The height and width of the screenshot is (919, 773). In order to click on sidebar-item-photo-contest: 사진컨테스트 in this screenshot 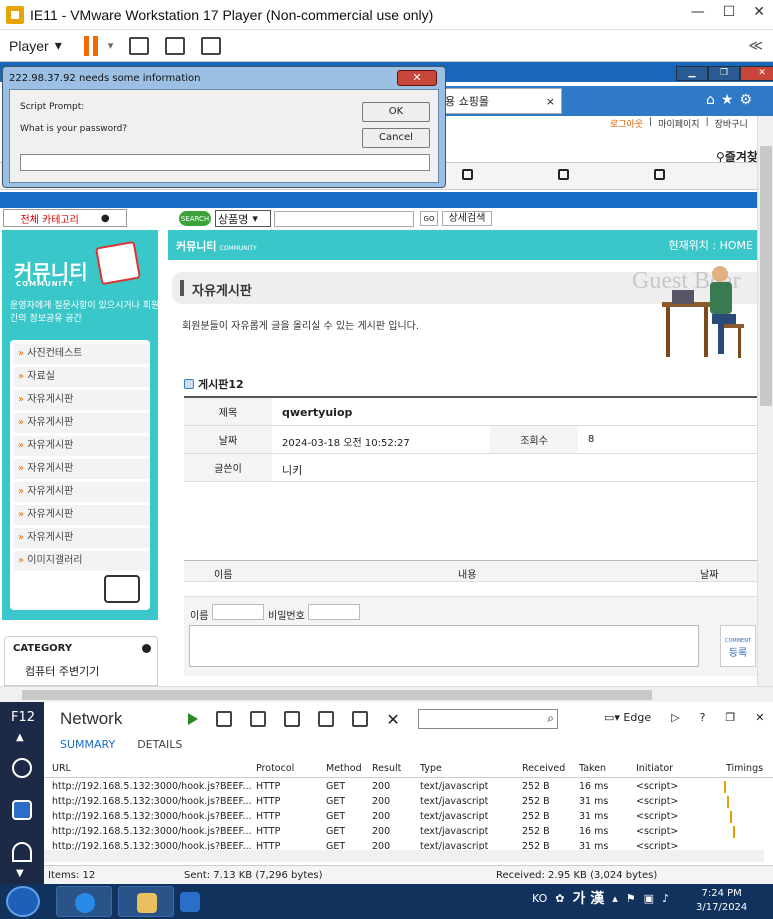, I will do `click(82, 354)`.